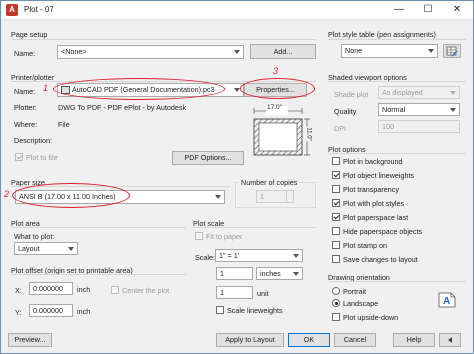 This screenshot has height=354, width=474. I want to click on copies-spinner, so click(289, 196).